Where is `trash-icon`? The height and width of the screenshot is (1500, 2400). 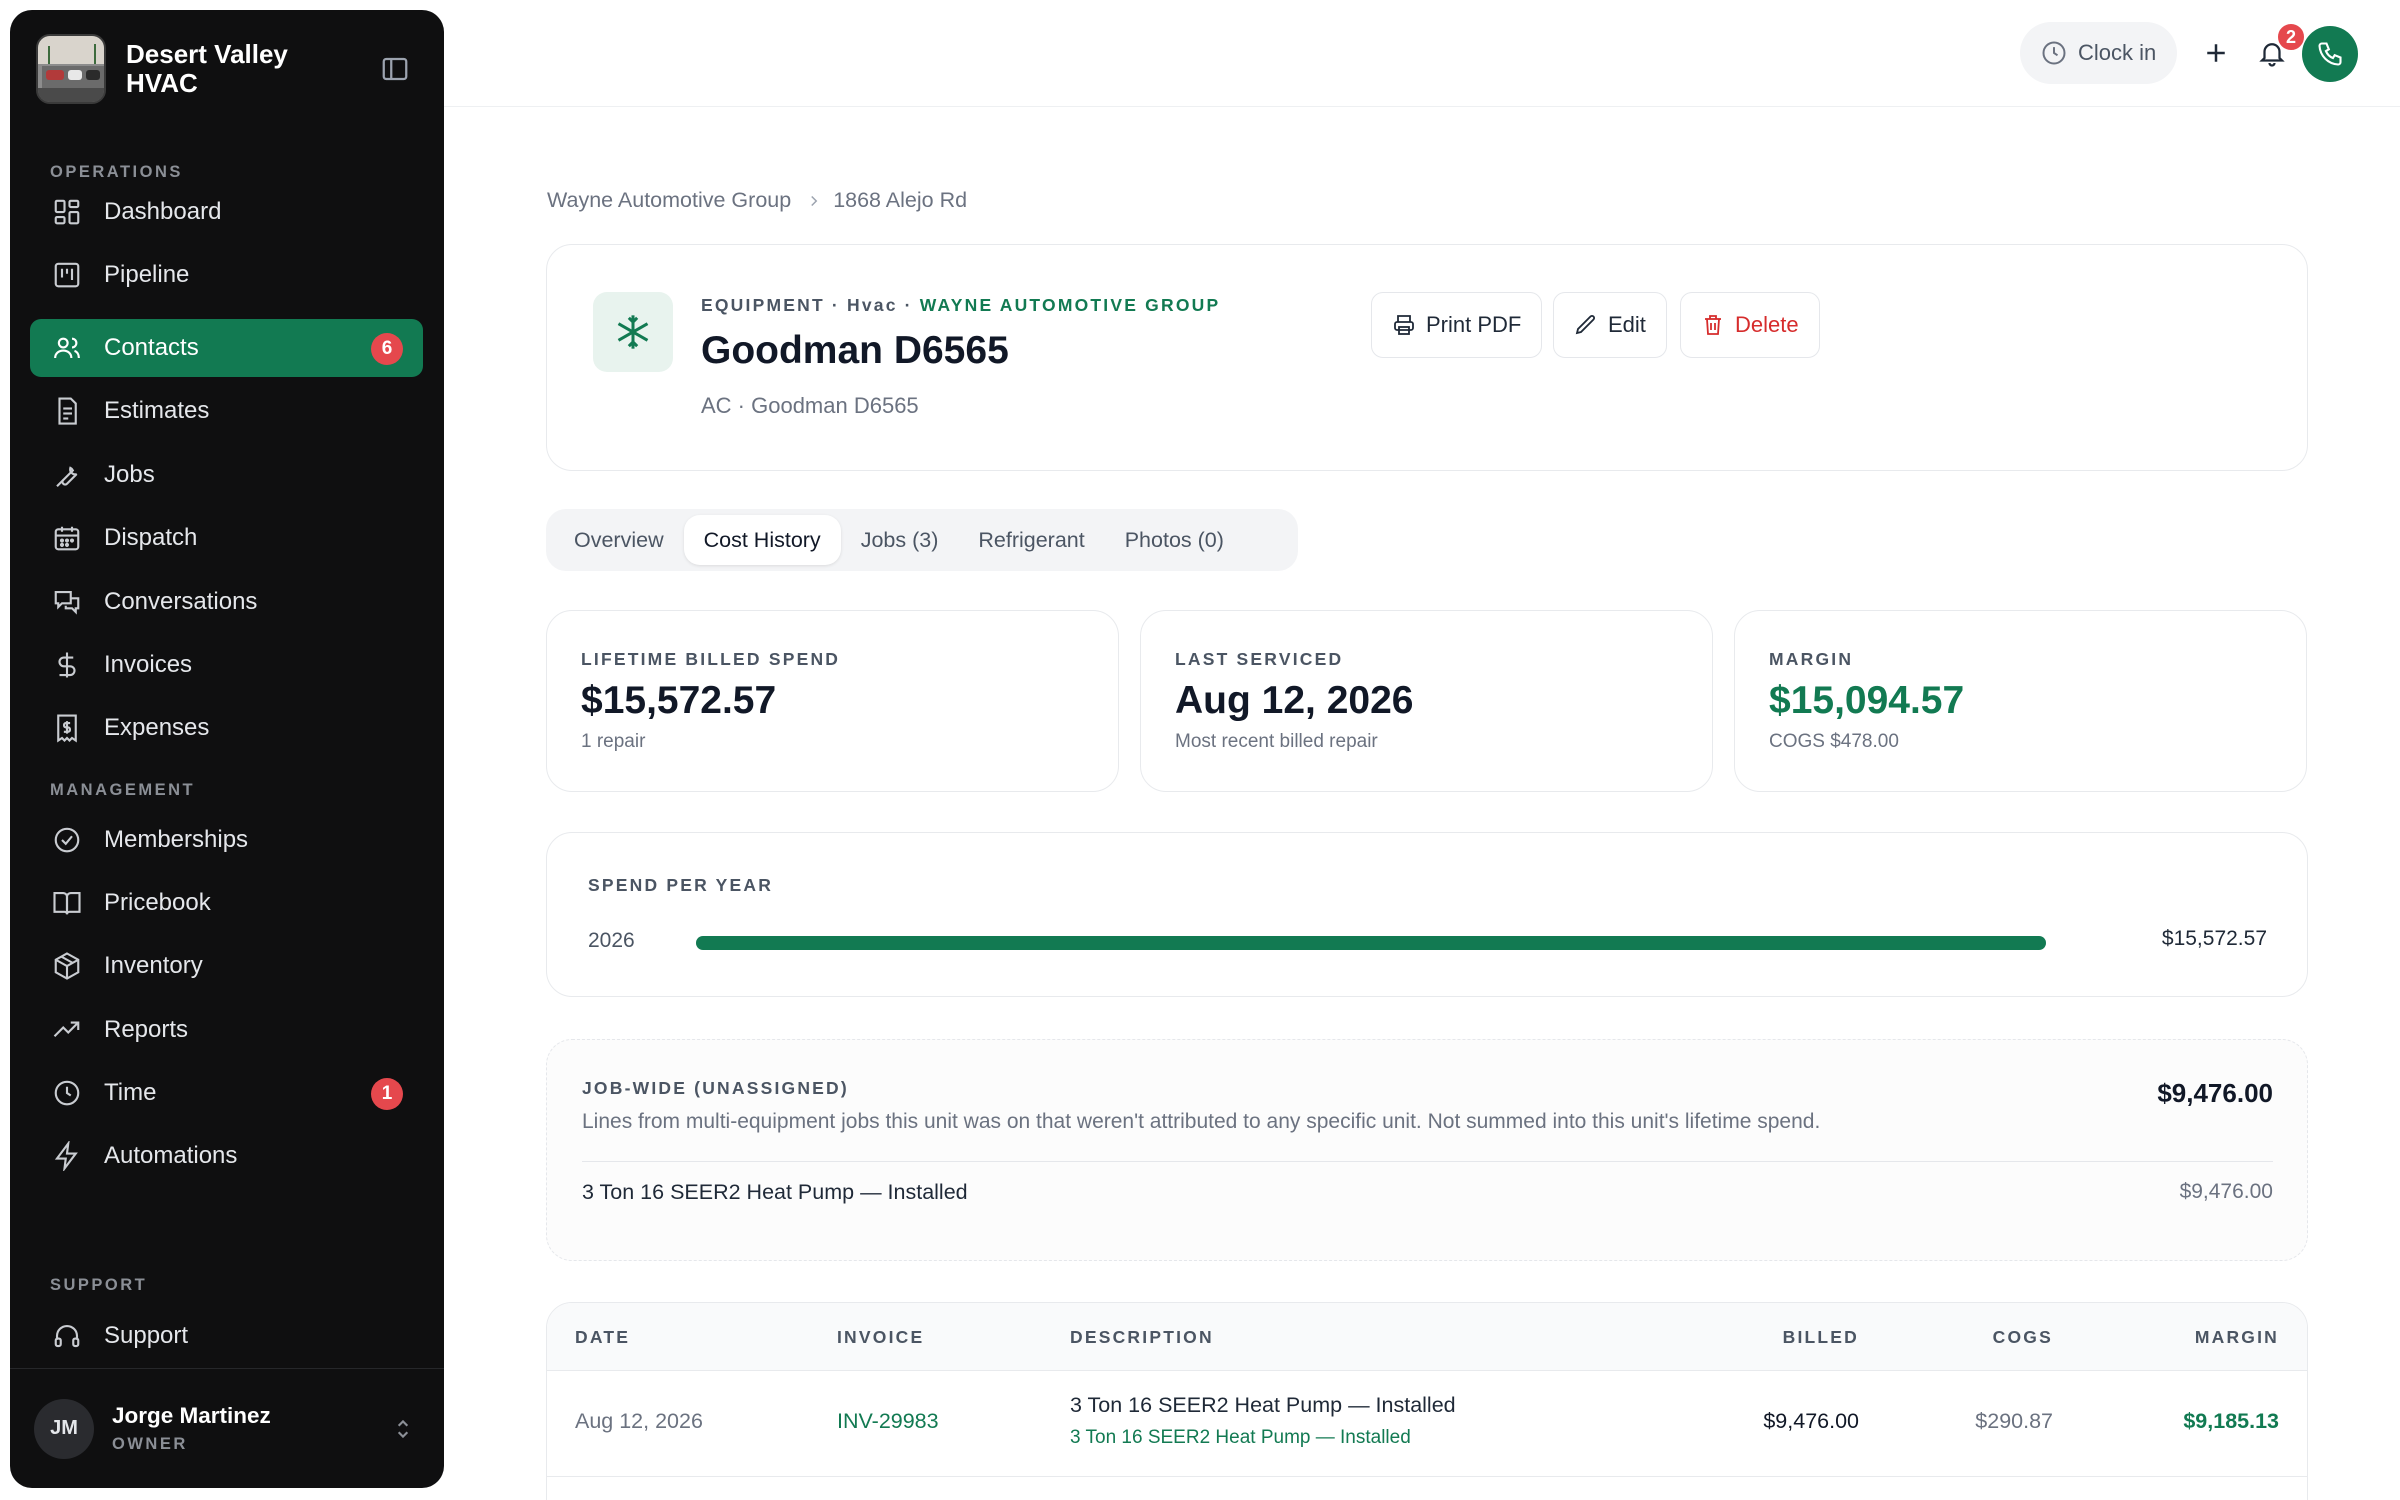 trash-icon is located at coordinates (1713, 325).